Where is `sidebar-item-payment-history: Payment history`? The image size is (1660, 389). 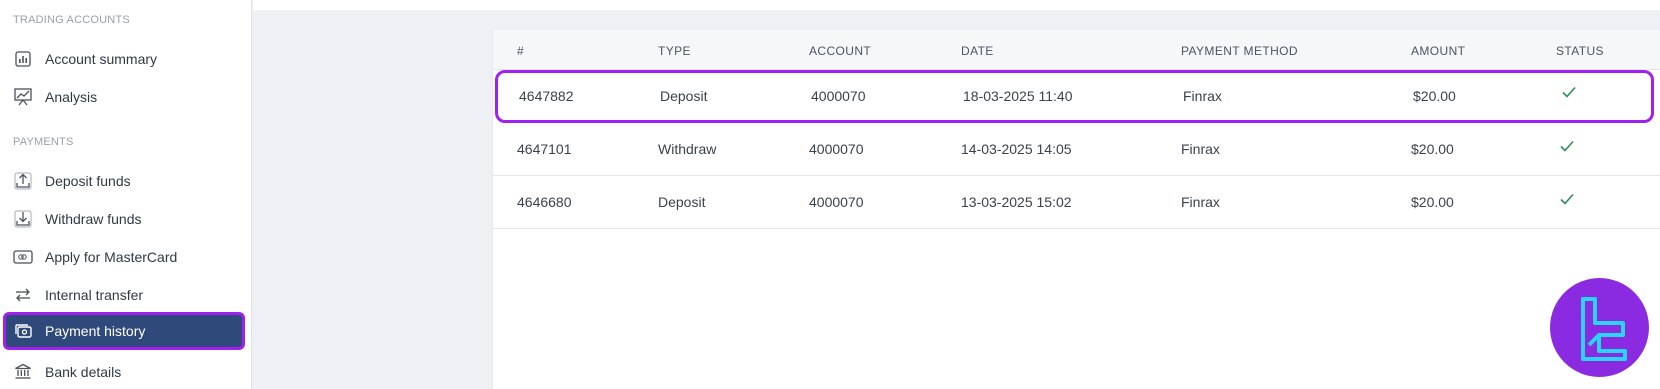
sidebar-item-payment-history: Payment history is located at coordinates (124, 331).